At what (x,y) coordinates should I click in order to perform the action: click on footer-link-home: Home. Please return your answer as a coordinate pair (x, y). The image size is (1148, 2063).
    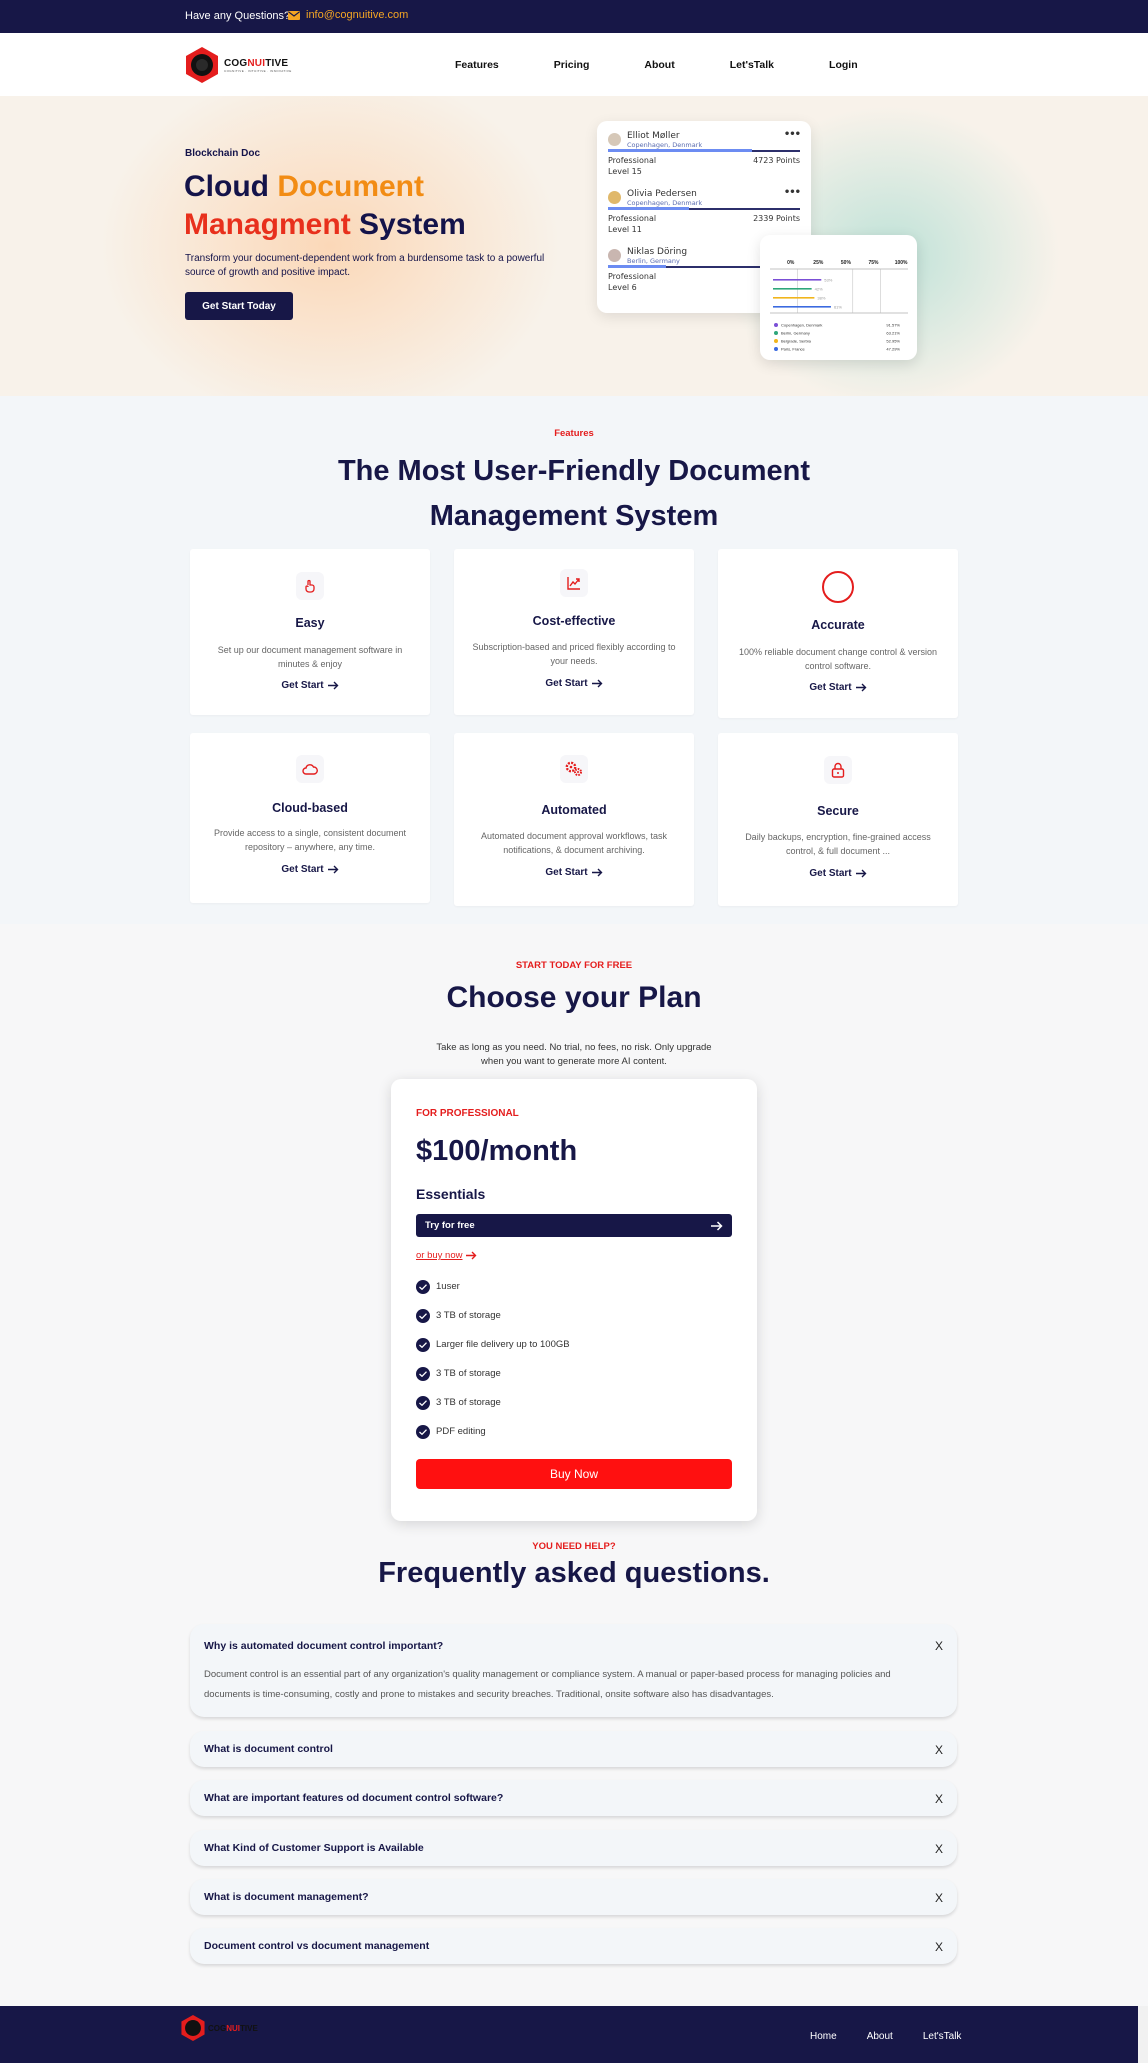
    Looking at the image, I should click on (823, 2036).